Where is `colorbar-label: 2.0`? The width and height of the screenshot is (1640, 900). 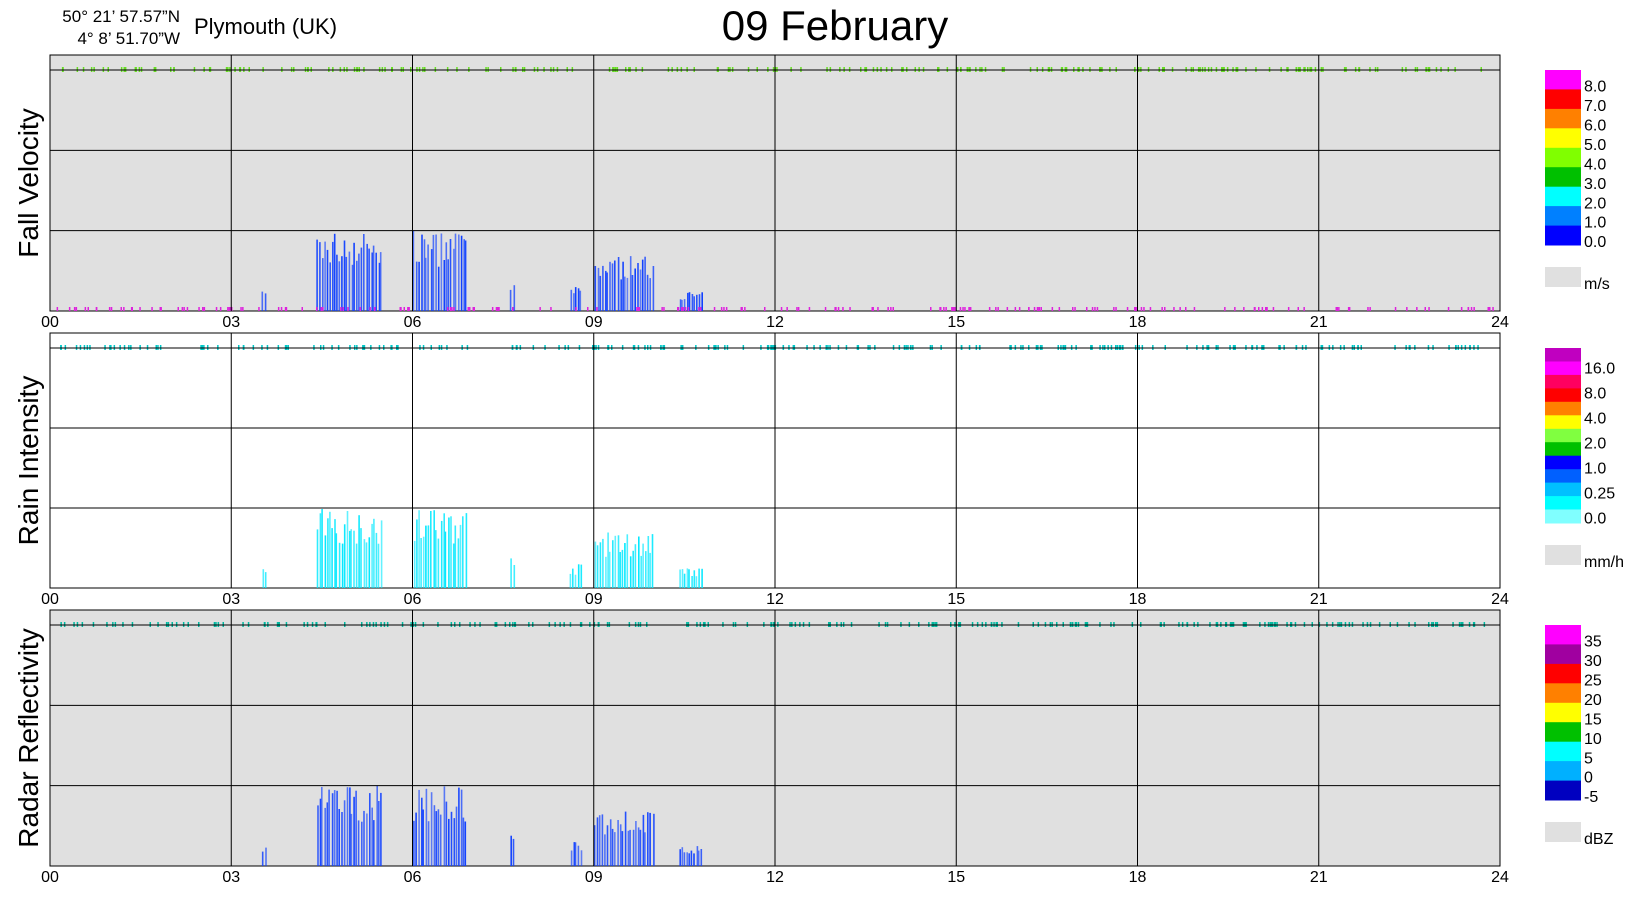
colorbar-label: 2.0 is located at coordinates (1595, 203).